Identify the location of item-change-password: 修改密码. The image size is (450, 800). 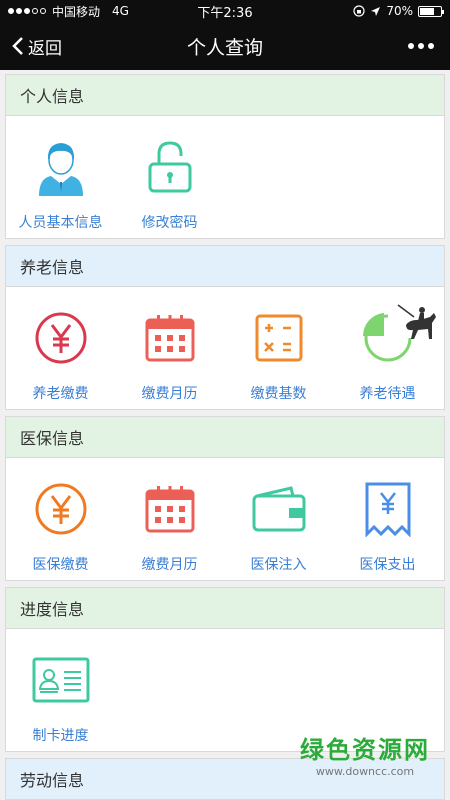
(169, 177).